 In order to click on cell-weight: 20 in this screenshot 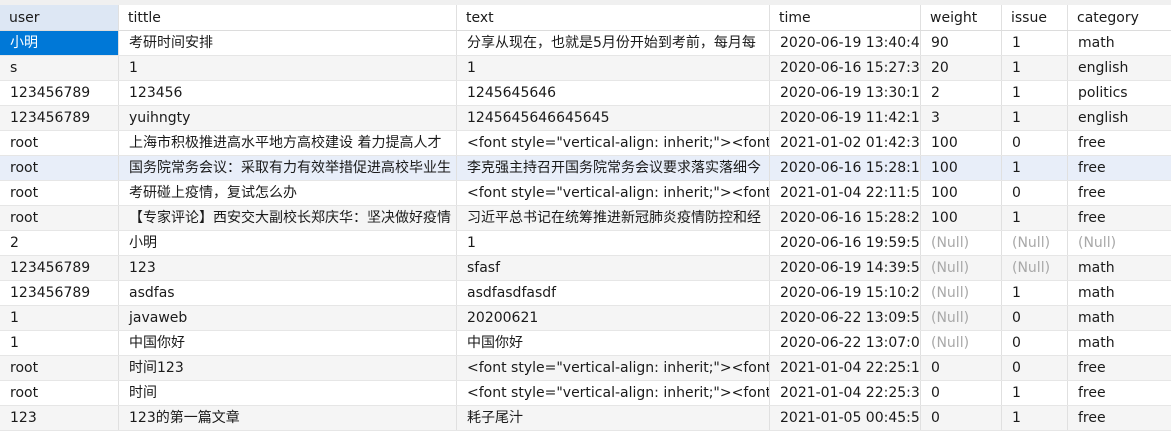, I will do `click(961, 68)`.